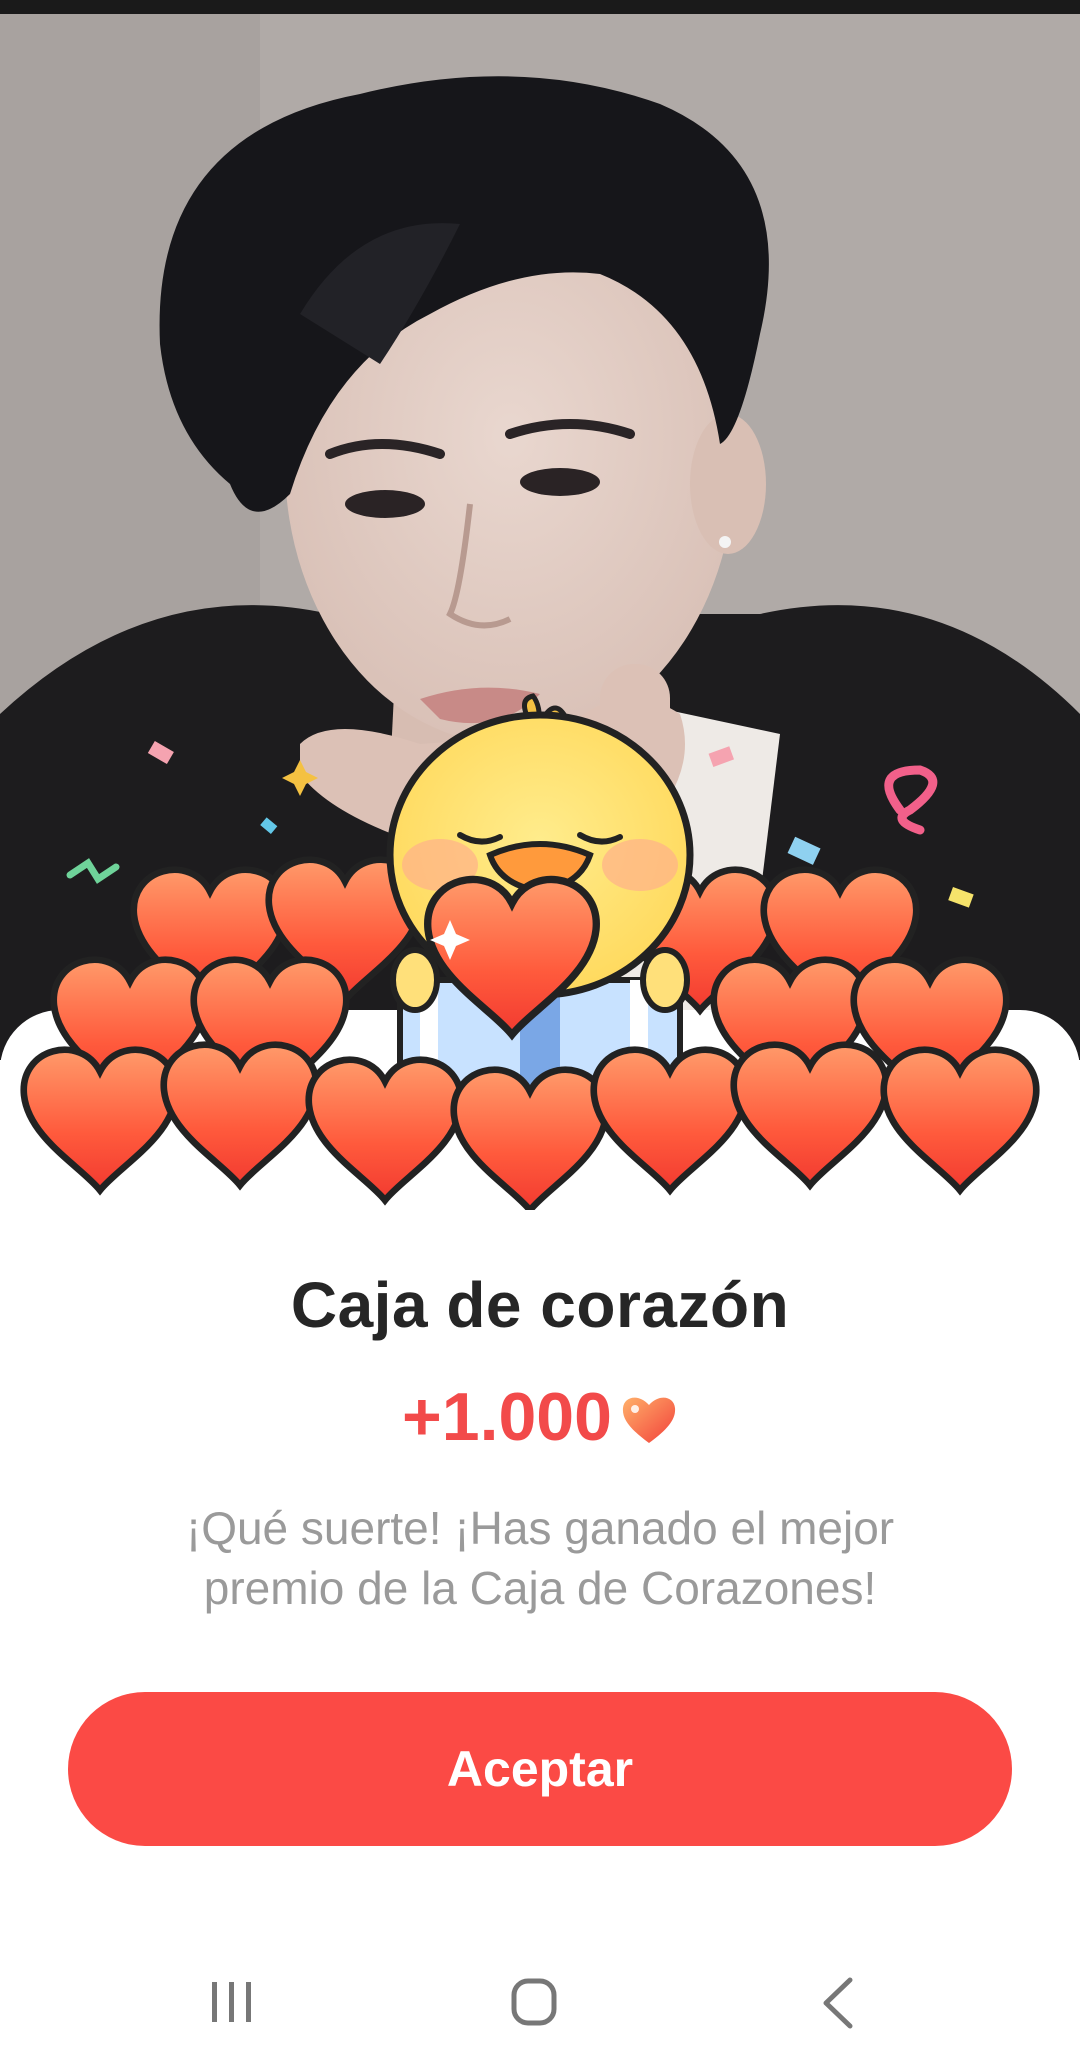 The height and width of the screenshot is (2066, 1080). Describe the element at coordinates (649, 1420) in the screenshot. I see `heart-icon` at that location.